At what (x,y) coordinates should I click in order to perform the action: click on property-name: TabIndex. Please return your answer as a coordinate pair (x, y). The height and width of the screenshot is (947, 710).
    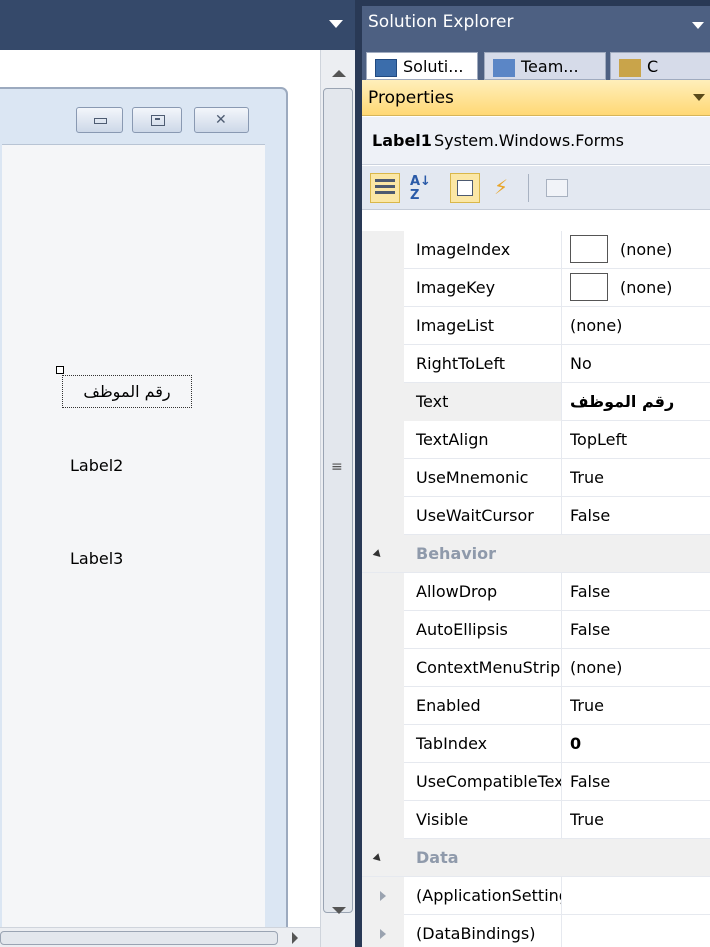
    Looking at the image, I should click on (483, 744).